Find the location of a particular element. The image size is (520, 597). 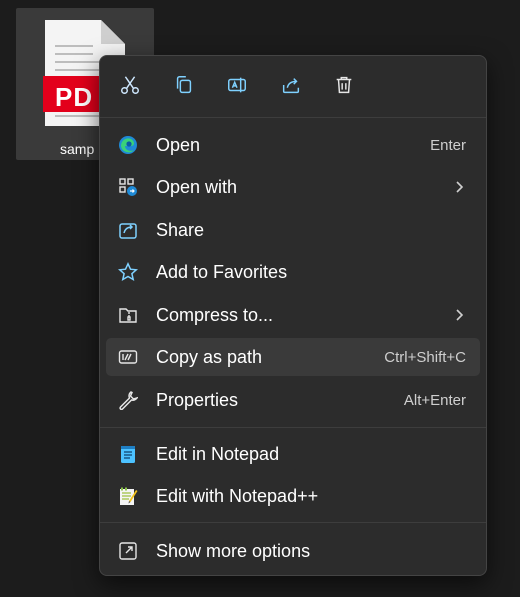

menu-item-label: Edit with Notepad++ is located at coordinates (237, 496).